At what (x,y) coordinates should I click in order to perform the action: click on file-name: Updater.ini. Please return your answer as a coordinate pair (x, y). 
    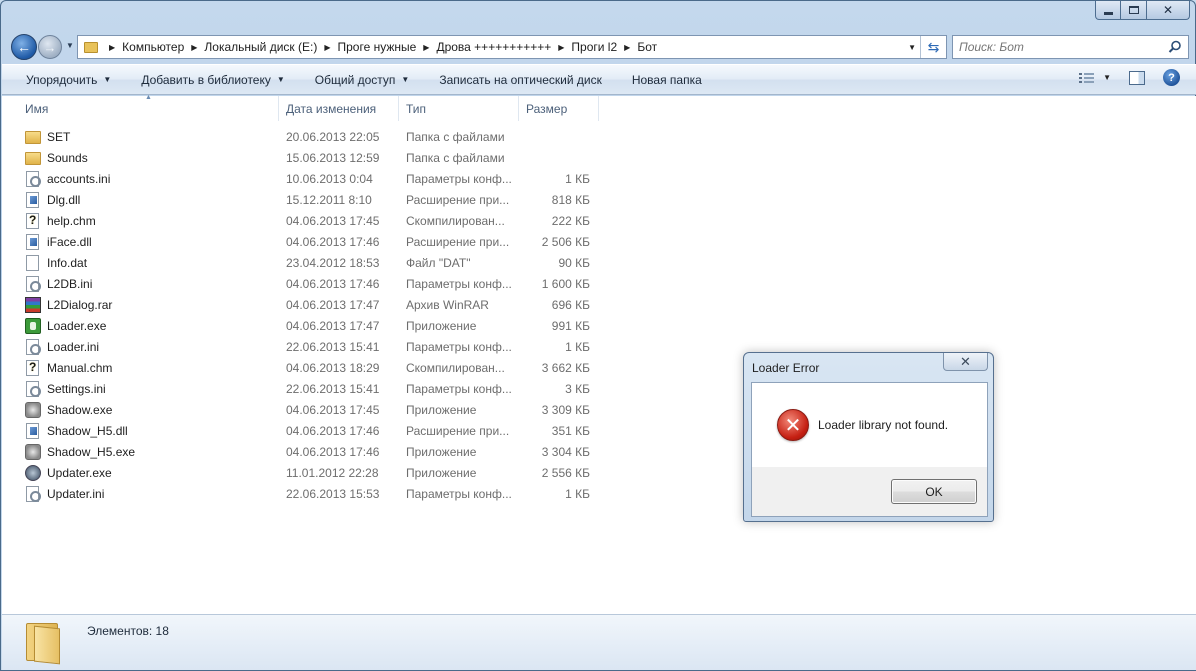
    Looking at the image, I should click on (76, 493).